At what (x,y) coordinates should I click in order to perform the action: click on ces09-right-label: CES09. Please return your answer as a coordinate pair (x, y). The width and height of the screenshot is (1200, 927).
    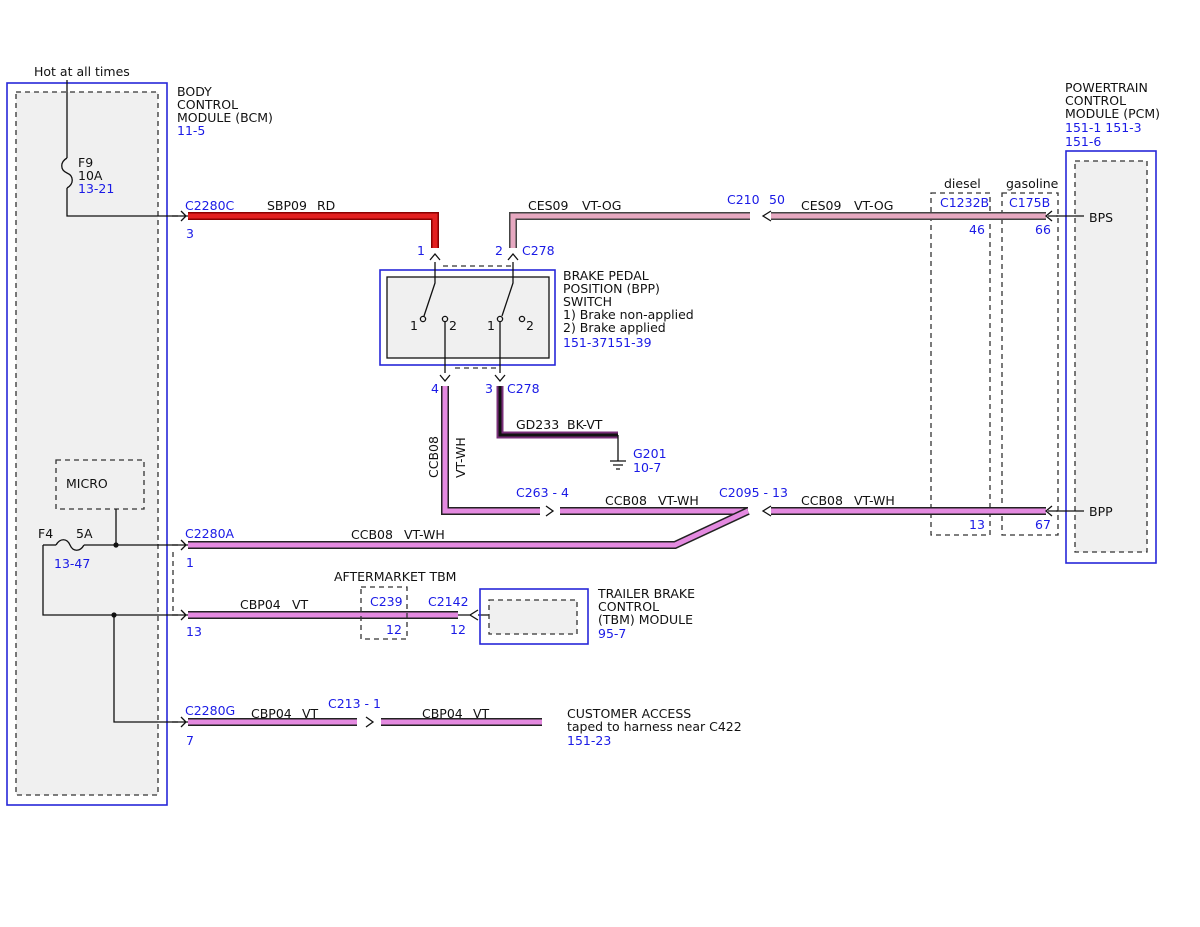
    Looking at the image, I should click on (821, 205).